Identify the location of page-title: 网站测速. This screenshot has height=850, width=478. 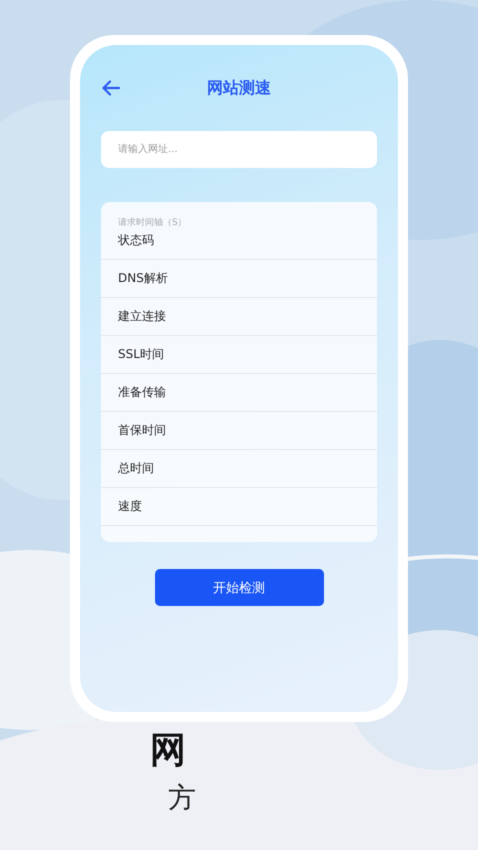
(239, 88).